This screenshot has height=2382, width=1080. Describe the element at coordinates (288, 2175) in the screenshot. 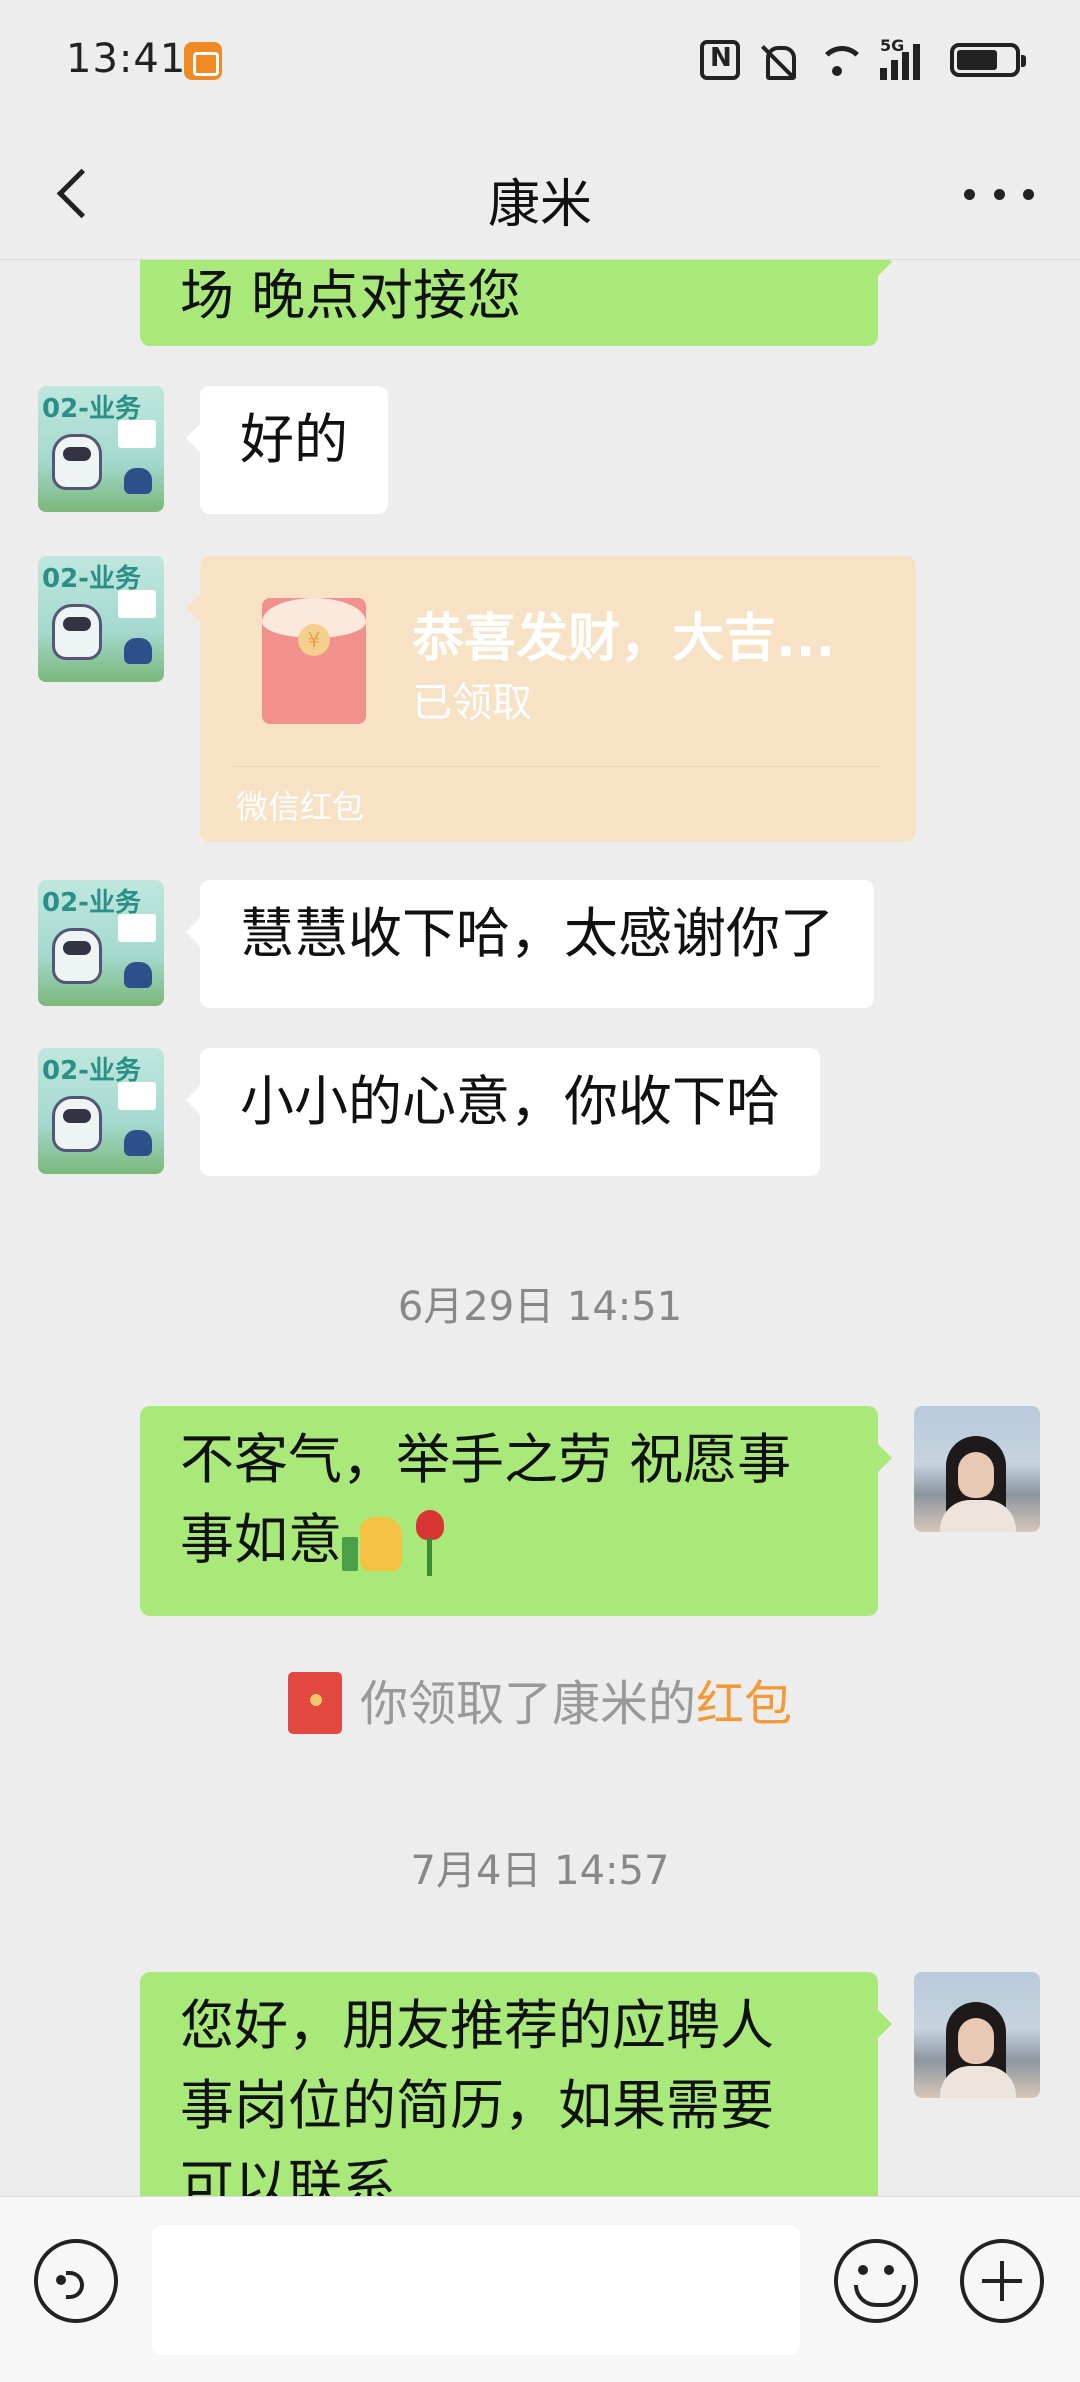

I see `message-text-line: 可以联系` at that location.